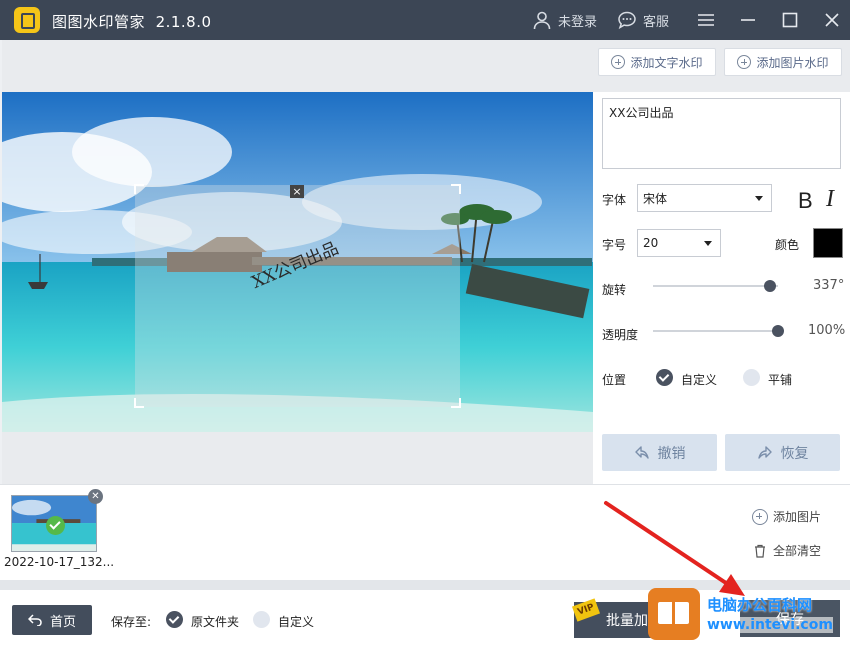  I want to click on login-label: 未登录, so click(578, 22).